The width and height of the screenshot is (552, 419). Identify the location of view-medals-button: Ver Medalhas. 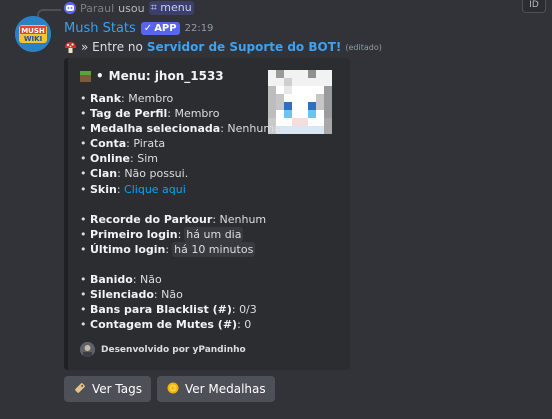
(215, 389).